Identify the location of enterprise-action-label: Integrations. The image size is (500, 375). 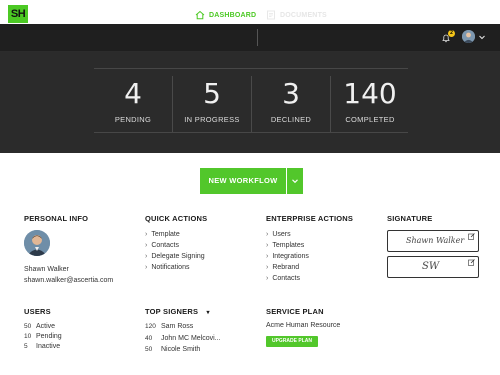
(290, 256).